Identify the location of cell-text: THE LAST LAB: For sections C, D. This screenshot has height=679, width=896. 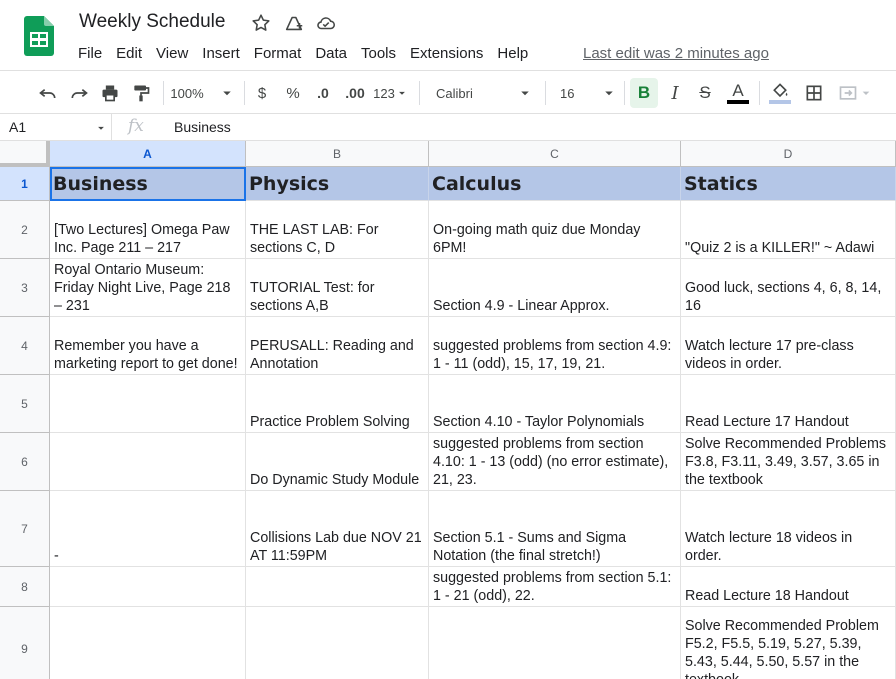
(314, 239).